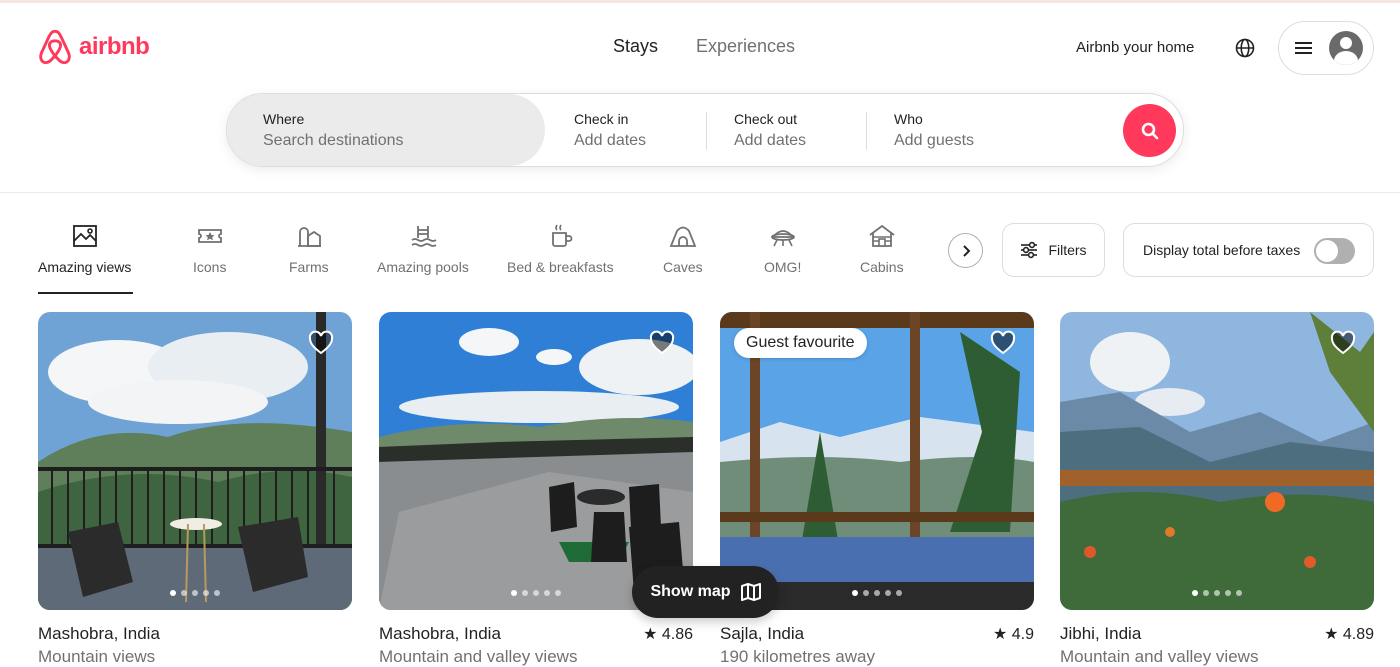 The width and height of the screenshot is (1400, 667). I want to click on rating-value: 4.89, so click(1358, 634).